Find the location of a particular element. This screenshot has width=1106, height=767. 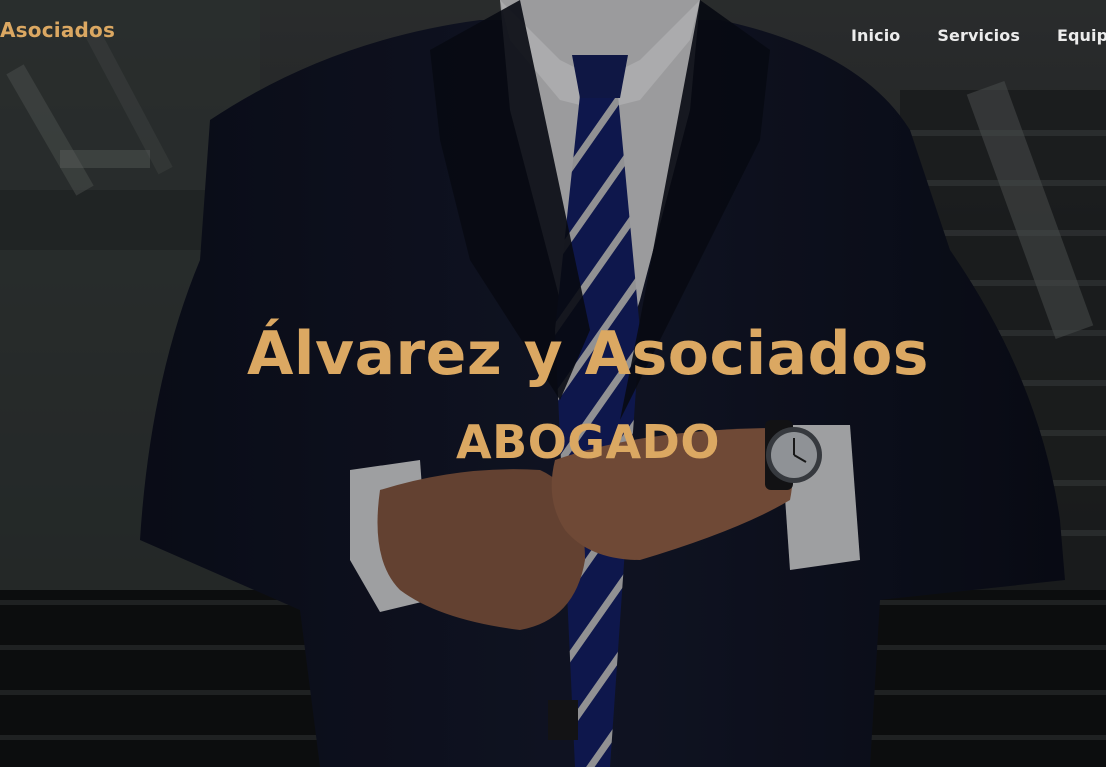

nav-links: Inicio Servicios Equipo is located at coordinates (978, 35).